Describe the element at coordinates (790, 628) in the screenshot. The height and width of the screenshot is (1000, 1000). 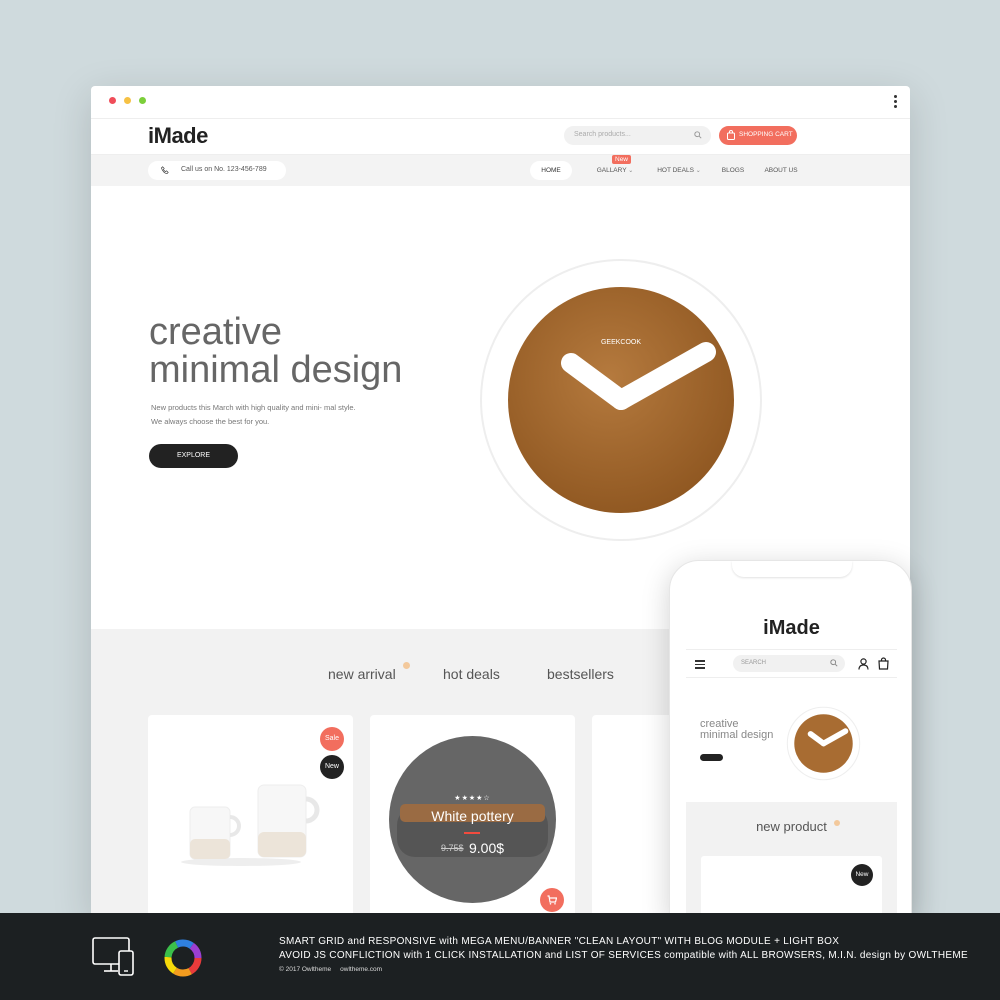
I see `mobile-logo: iMade` at that location.